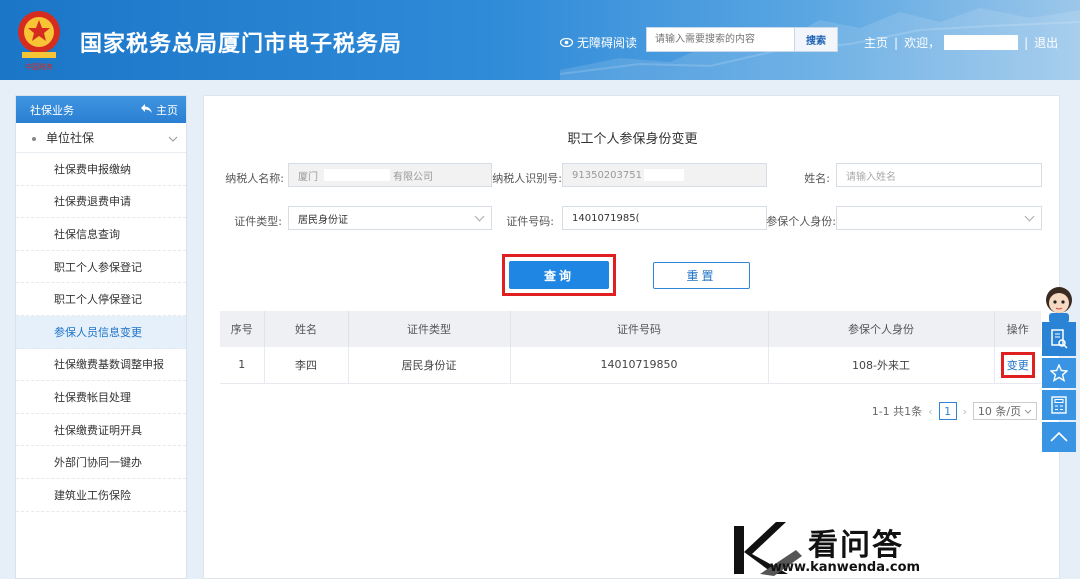 Image resolution: width=1080 pixels, height=579 pixels. What do you see at coordinates (413, 177) in the screenshot?
I see `taxpayer-name-value-end: 有限公司` at bounding box center [413, 177].